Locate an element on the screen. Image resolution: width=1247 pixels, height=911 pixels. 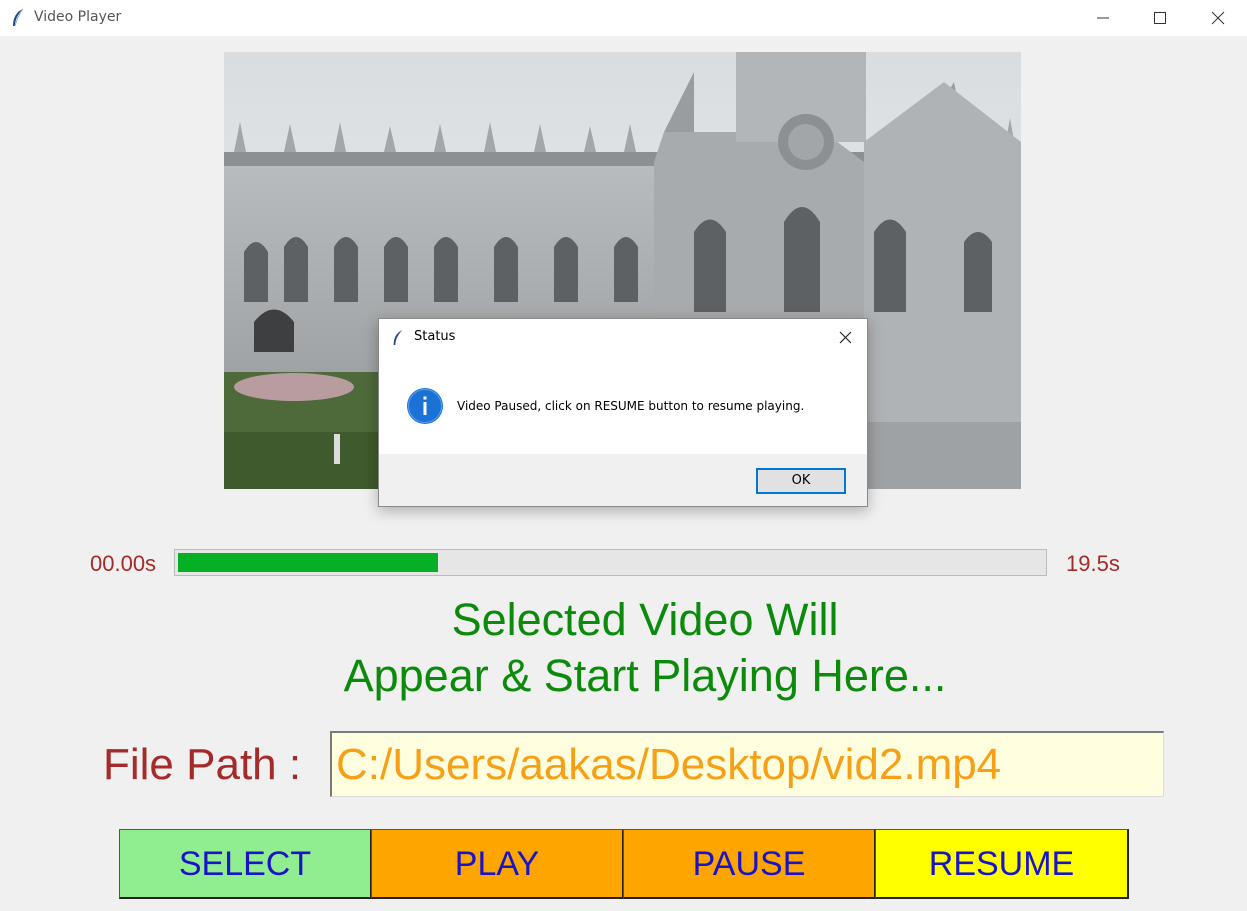
maximize-icon is located at coordinates (1160, 18).